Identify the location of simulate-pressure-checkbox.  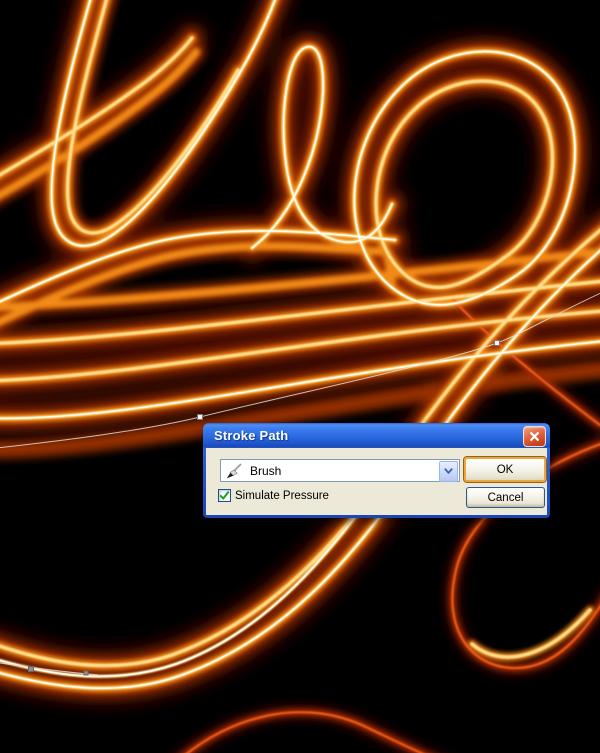
(224, 495).